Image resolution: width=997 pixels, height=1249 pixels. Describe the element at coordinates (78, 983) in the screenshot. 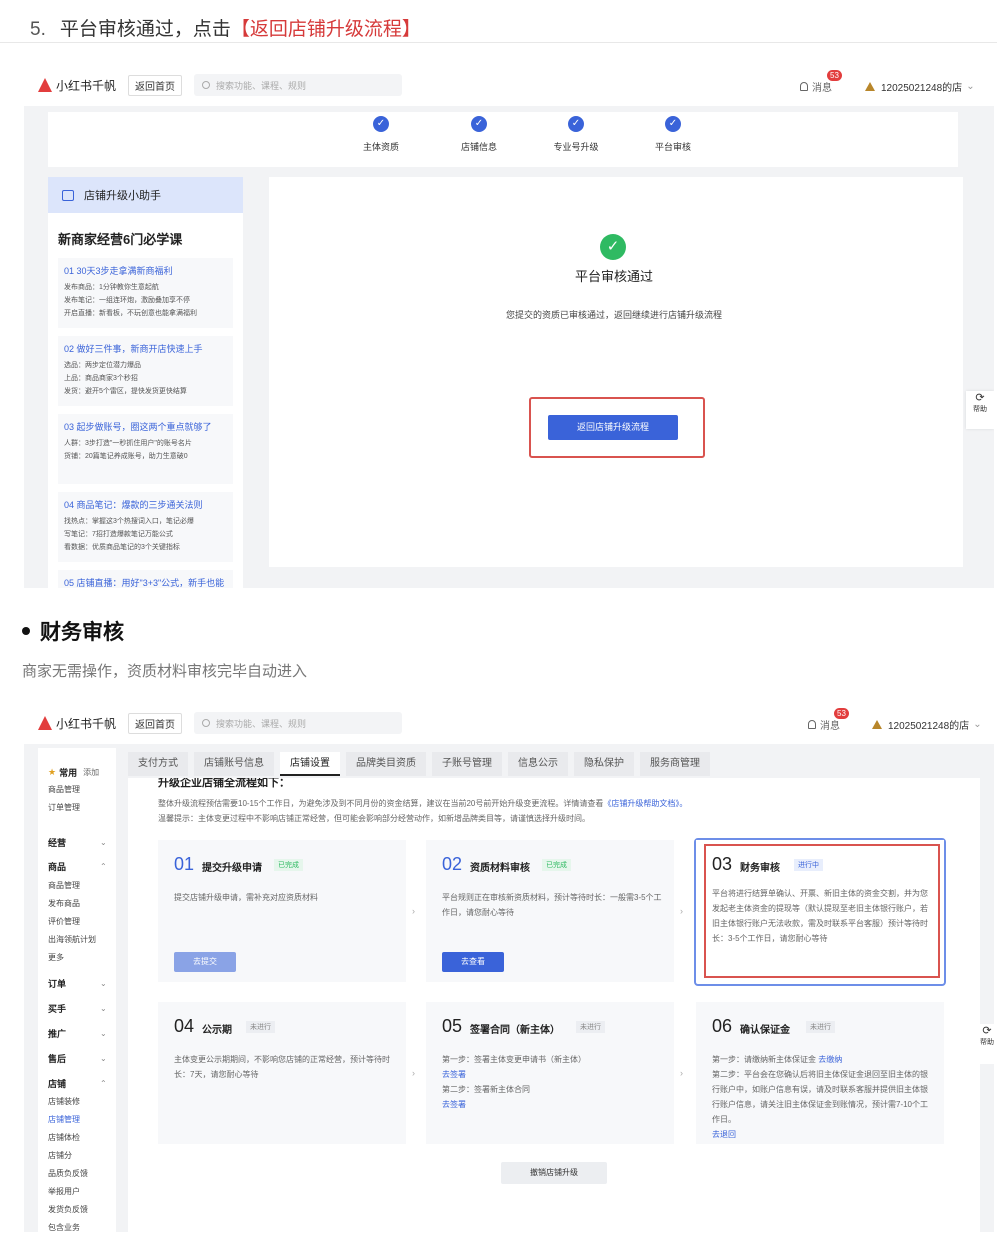

I see `sidebar-group-orders: 订单 ⌄` at that location.